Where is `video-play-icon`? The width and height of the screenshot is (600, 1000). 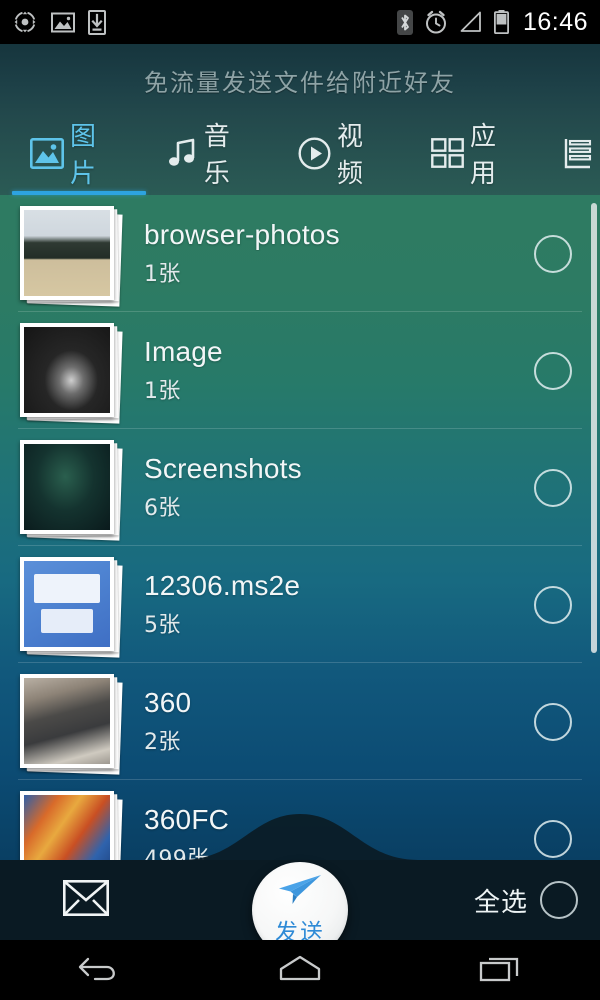 video-play-icon is located at coordinates (314, 153).